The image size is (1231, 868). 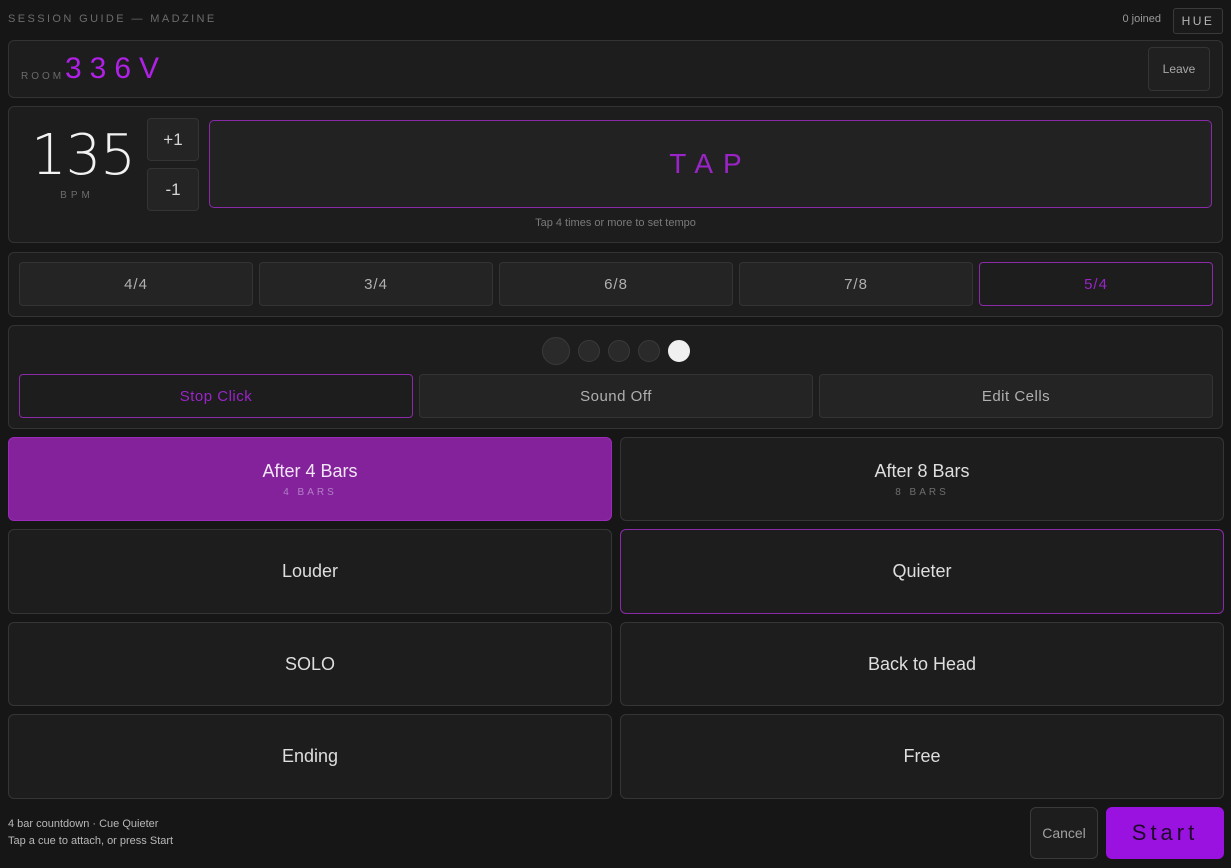 I want to click on click-panel: Stop Click Sound Off Edit Cells, so click(x=615, y=377).